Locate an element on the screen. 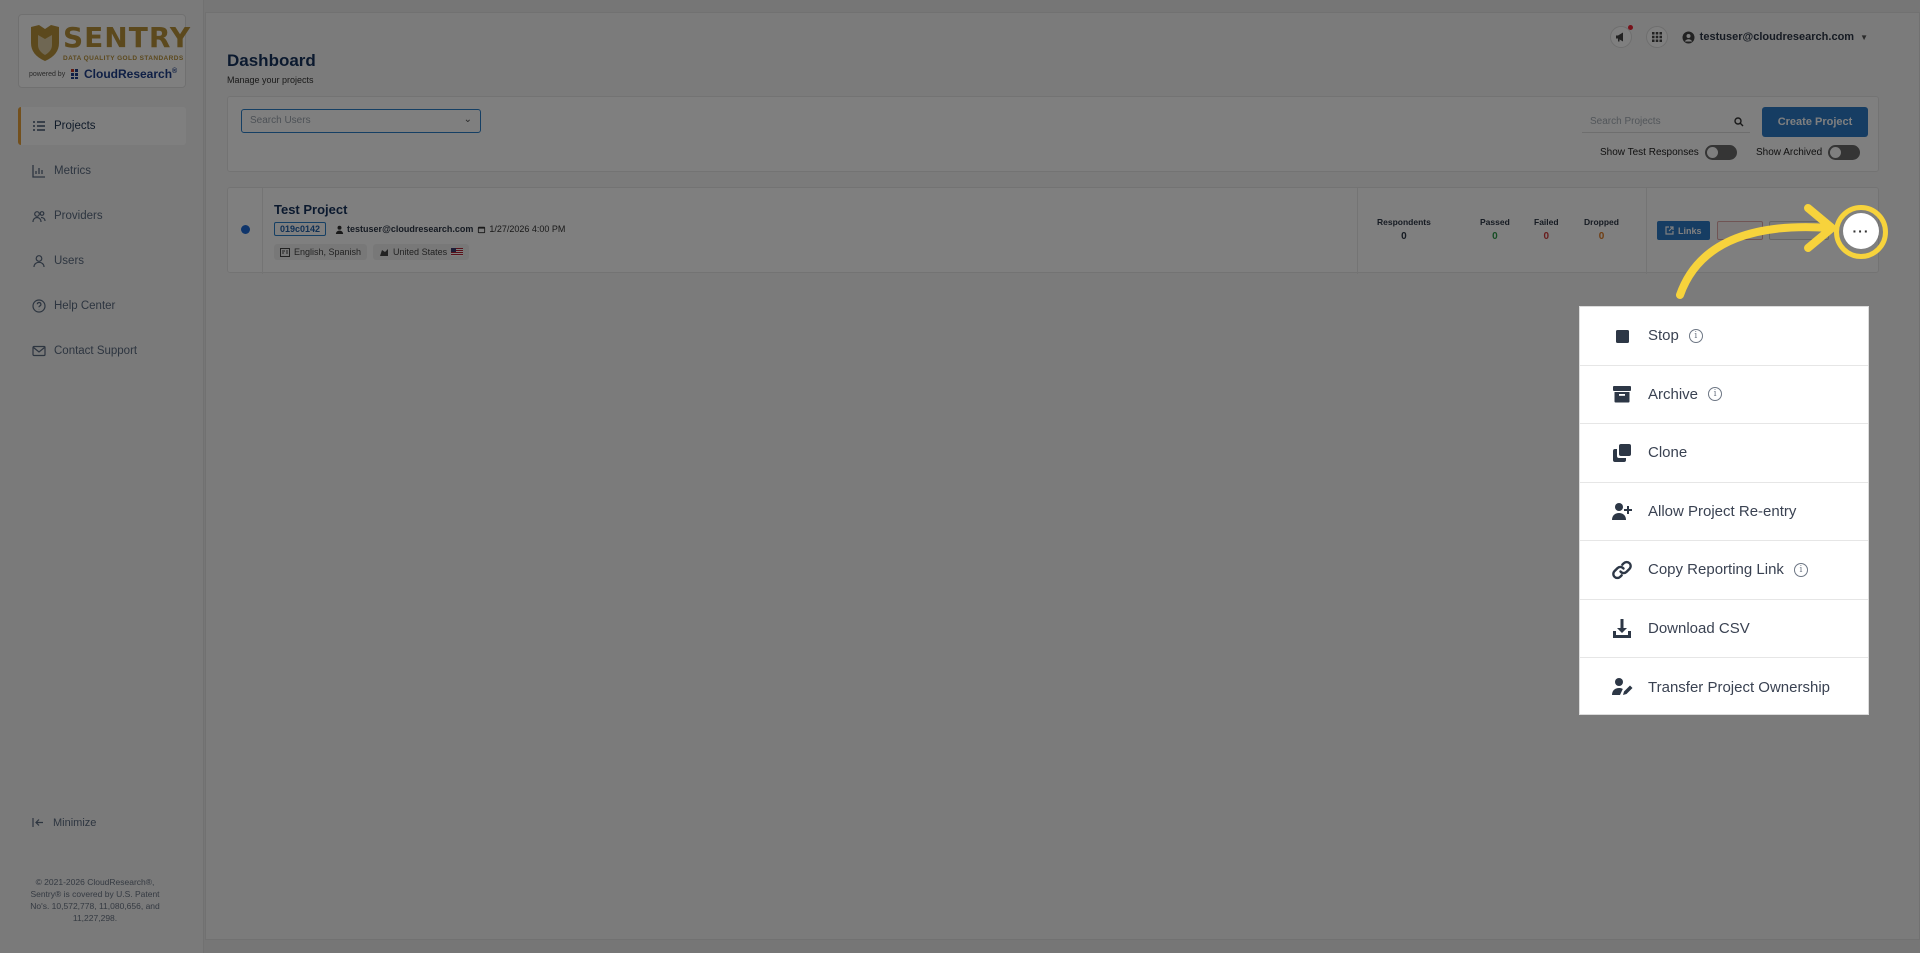 Image resolution: width=1920 pixels, height=953 pixels. menu-item-download-csv: Download CSV is located at coordinates (1724, 629).